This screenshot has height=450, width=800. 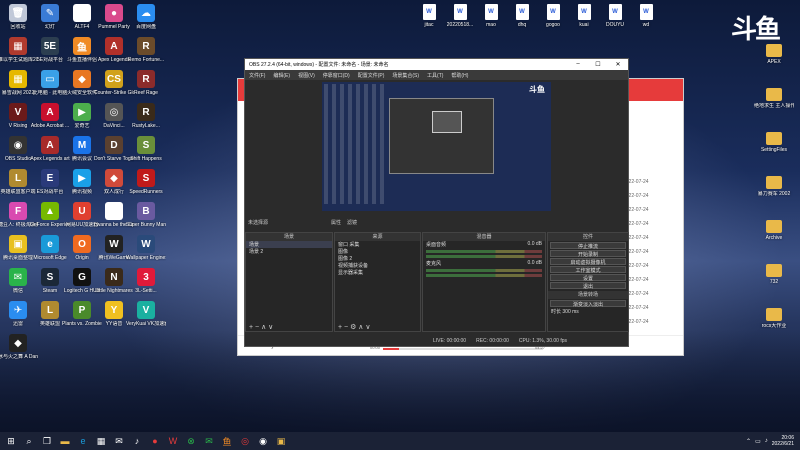 I want to click on clock: 20:06 2022/6/21, so click(x=783, y=441).